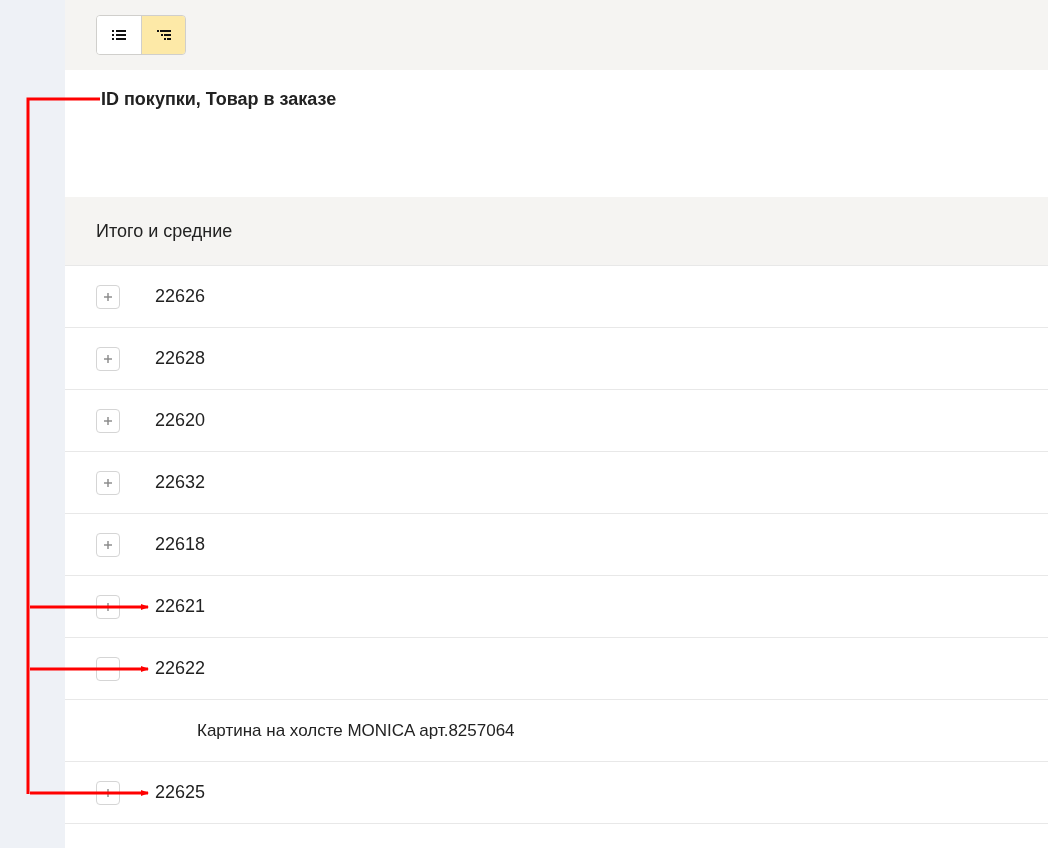 The height and width of the screenshot is (848, 1048). I want to click on row-label: 22628, so click(180, 358).